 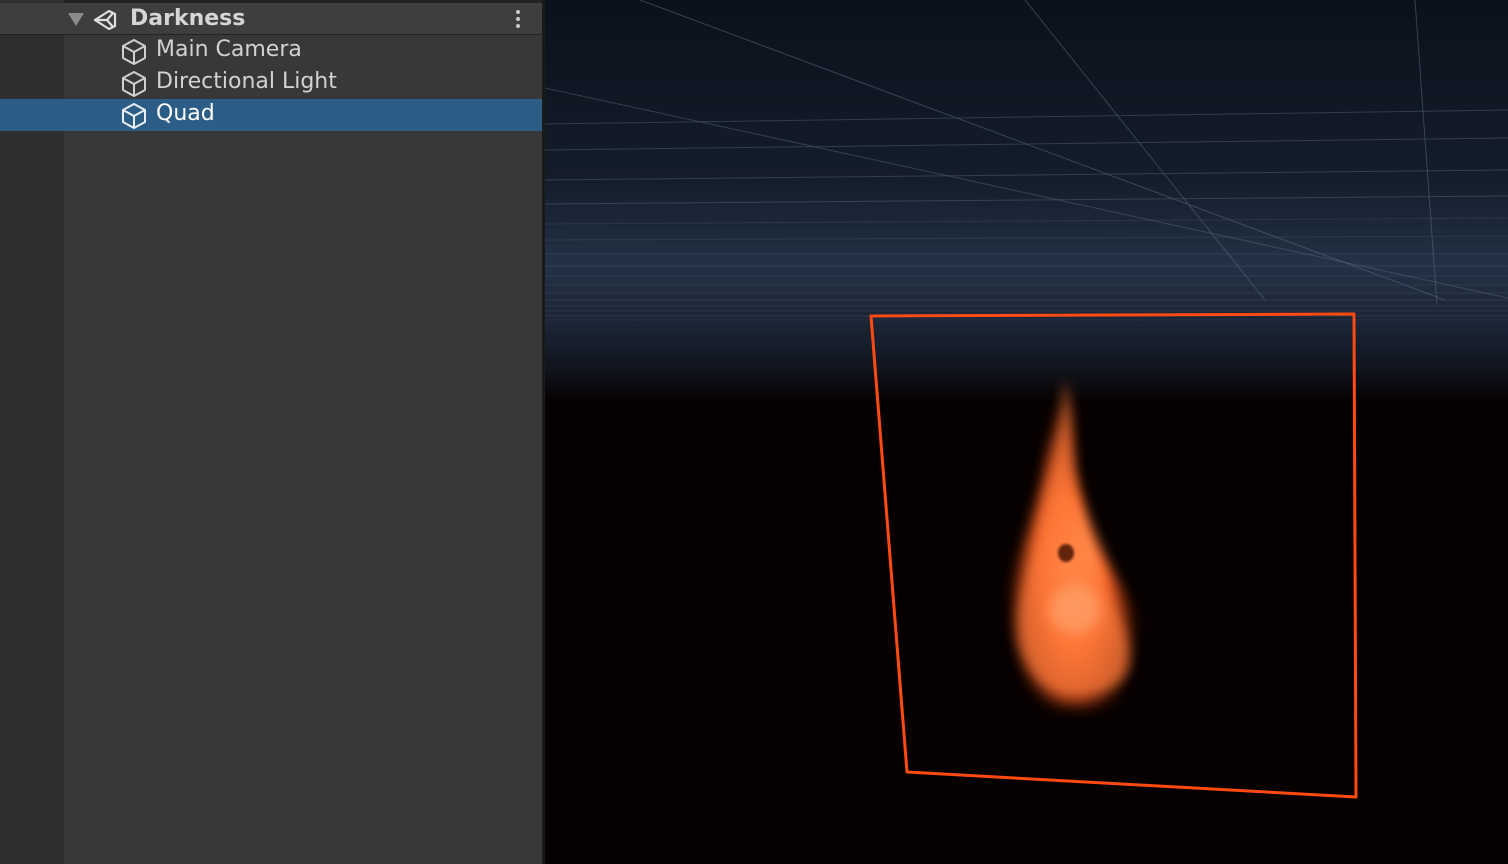 What do you see at coordinates (105, 20) in the screenshot?
I see `unity-scene-icon` at bounding box center [105, 20].